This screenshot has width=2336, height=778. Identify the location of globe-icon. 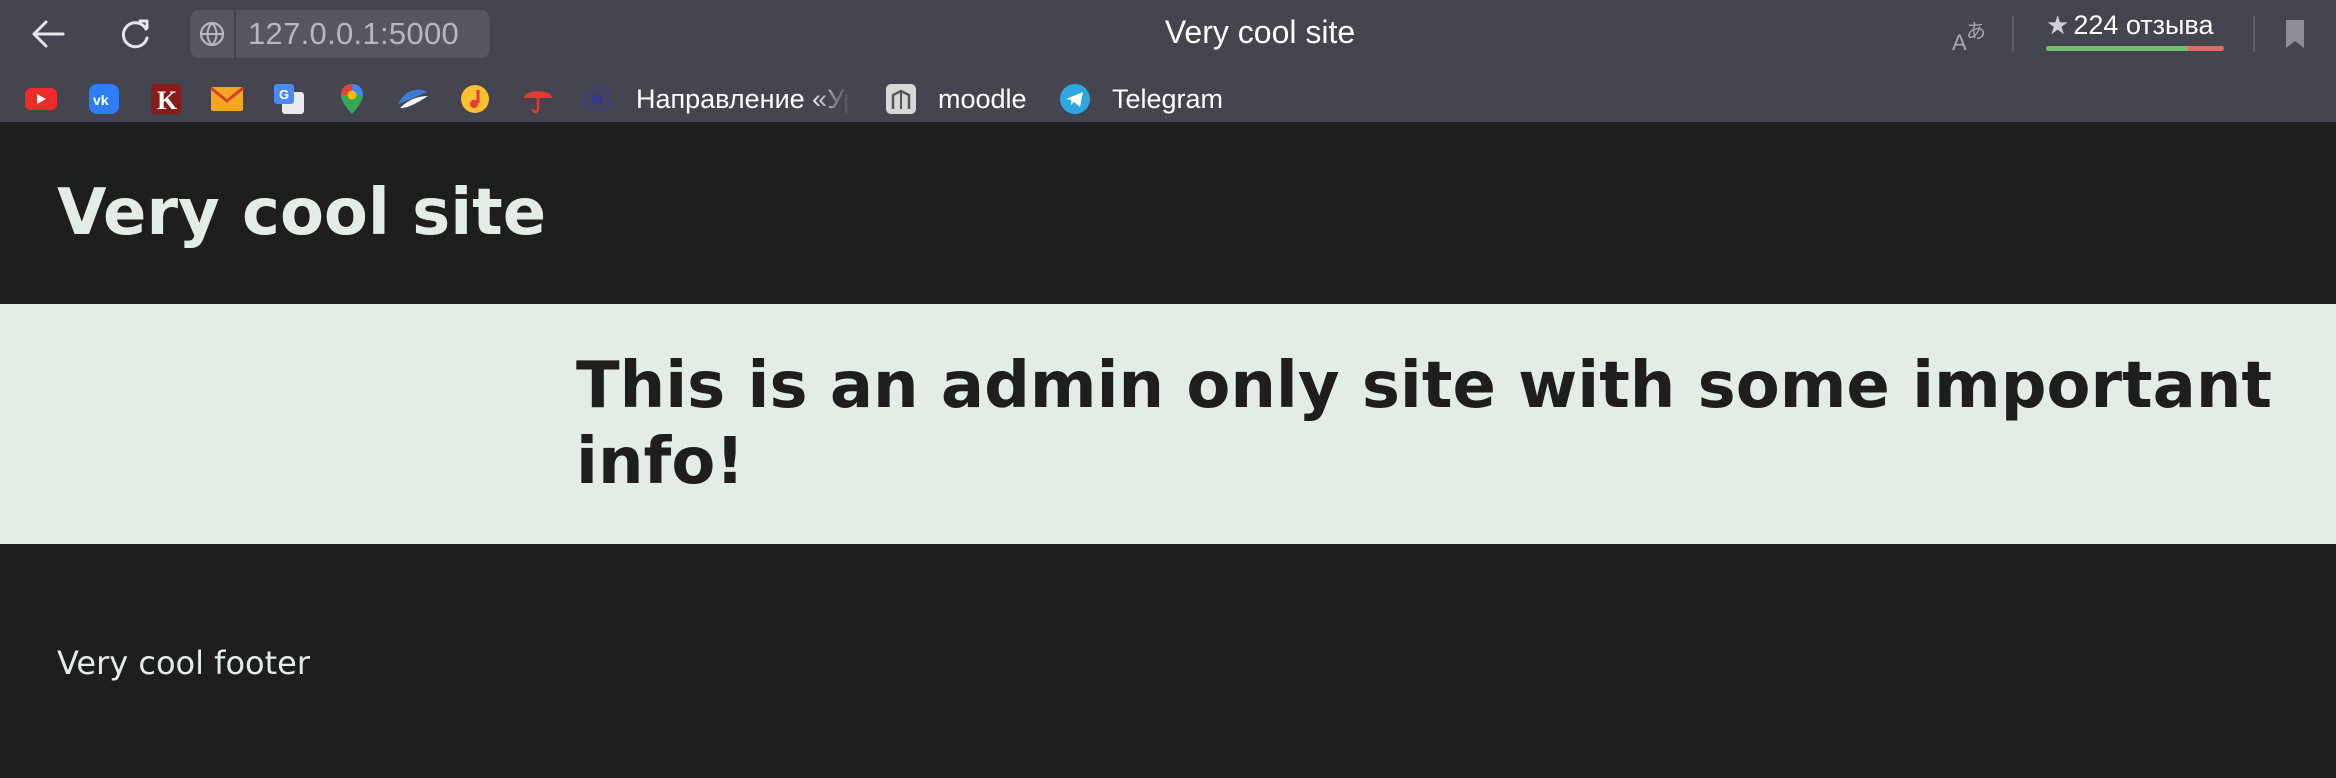
(212, 34).